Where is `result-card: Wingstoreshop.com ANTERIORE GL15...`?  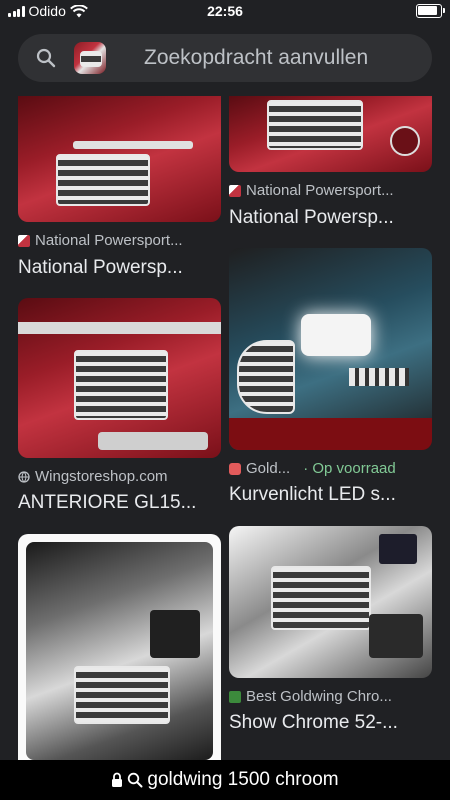
result-card: Wingstoreshop.com ANTERIORE GL15... is located at coordinates (119, 407).